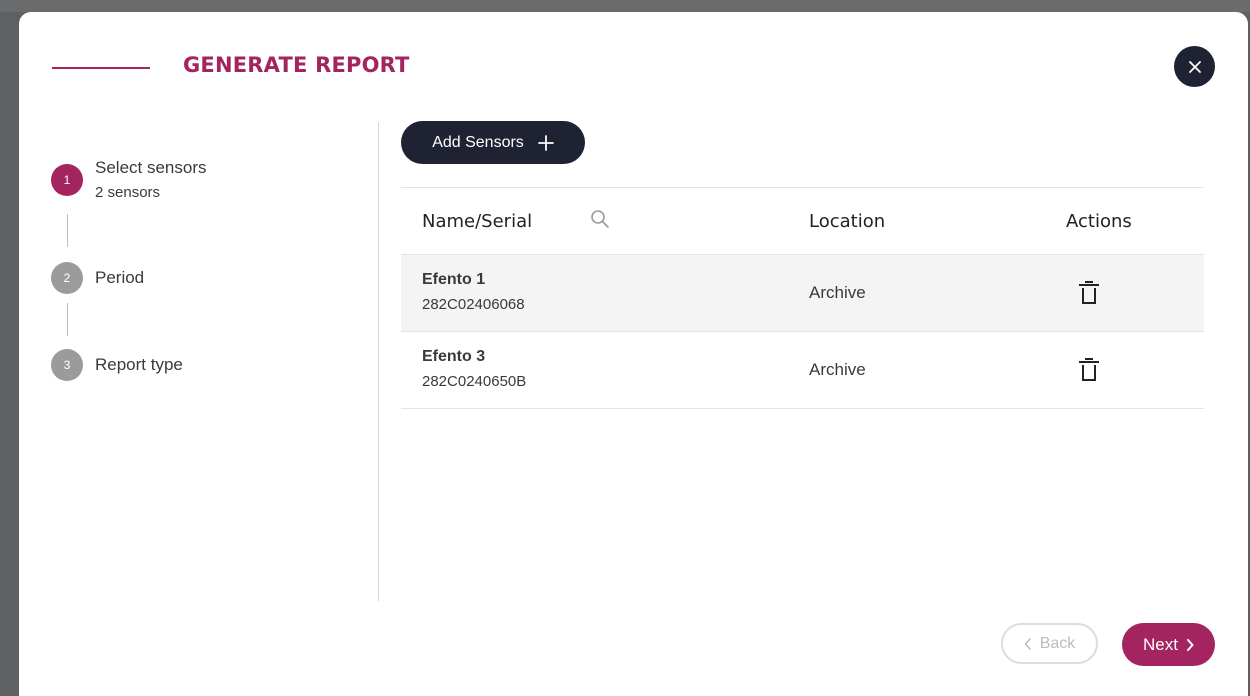  I want to click on sensor-name: Efento 3, so click(454, 356).